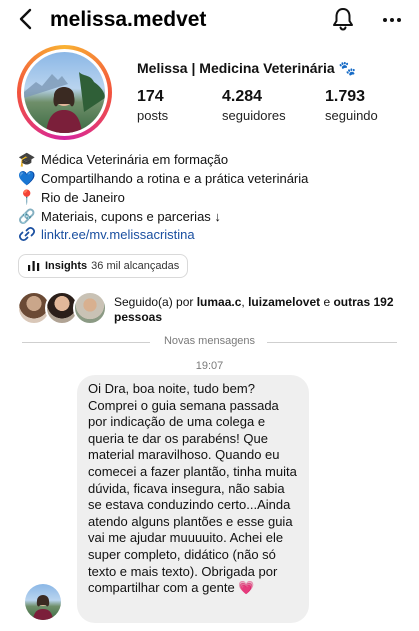 The image size is (419, 631). What do you see at coordinates (43, 607) in the screenshot?
I see `sender-avatar-illustration` at bounding box center [43, 607].